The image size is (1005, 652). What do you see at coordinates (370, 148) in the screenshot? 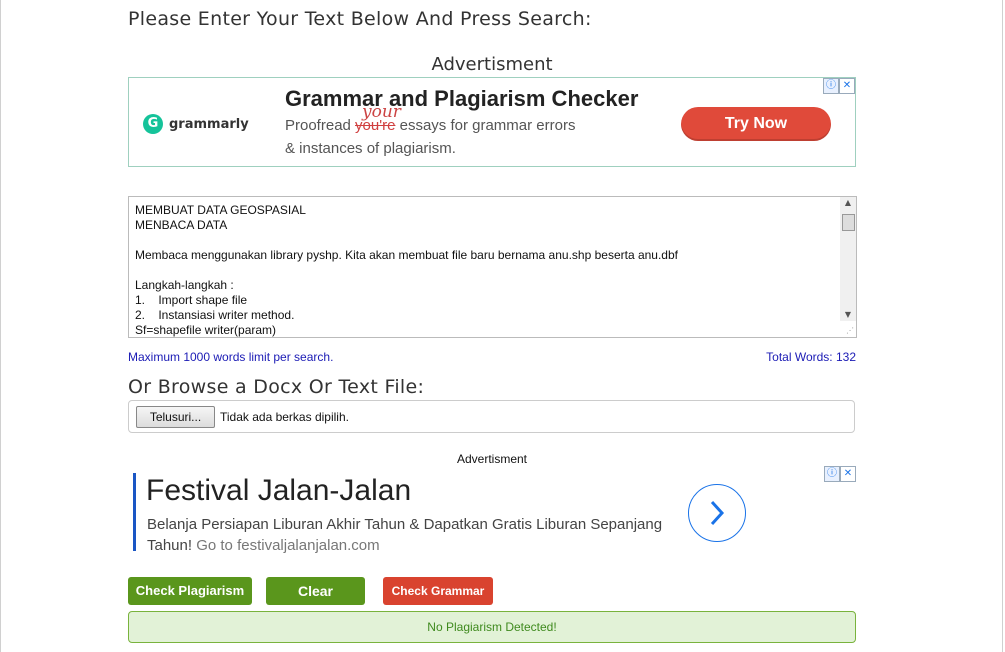
I see `ad-description-line2: & instances of plagiarism.` at bounding box center [370, 148].